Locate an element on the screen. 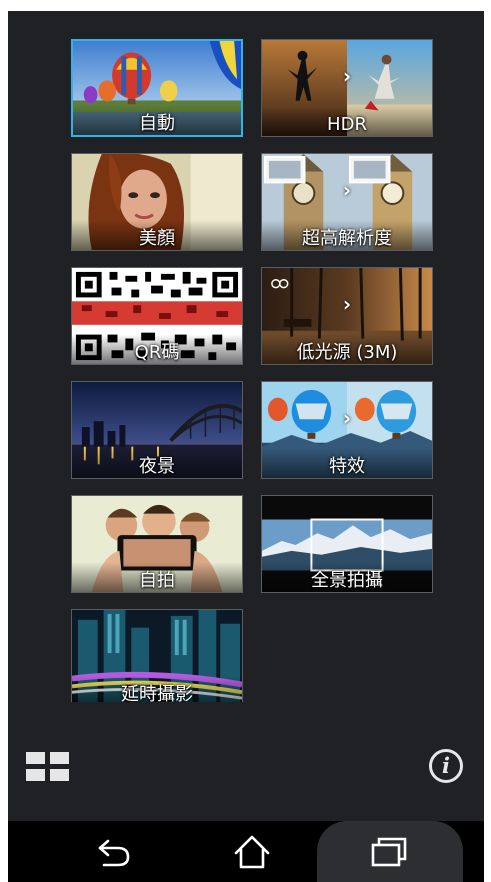 The height and width of the screenshot is (882, 491). grid-view-icon is located at coordinates (48, 767).